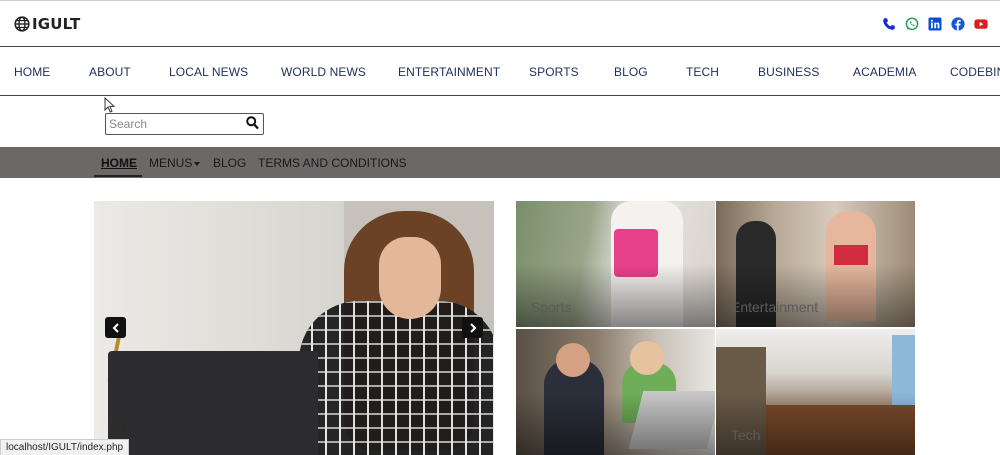 The image size is (1000, 455). Describe the element at coordinates (815, 392) in the screenshot. I see `category-tile-tech: Tech` at that location.